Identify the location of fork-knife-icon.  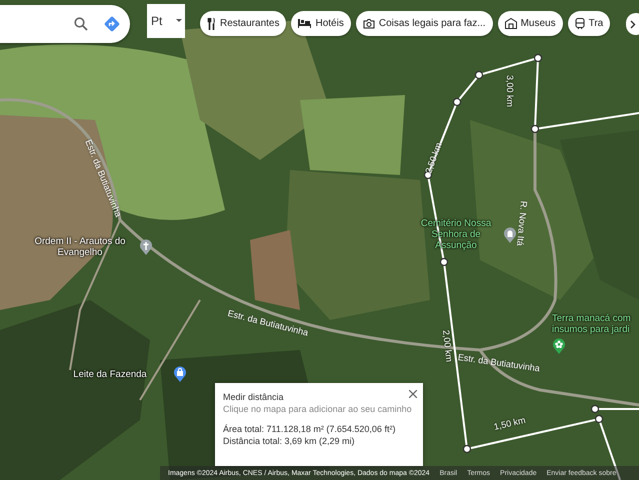
(211, 24).